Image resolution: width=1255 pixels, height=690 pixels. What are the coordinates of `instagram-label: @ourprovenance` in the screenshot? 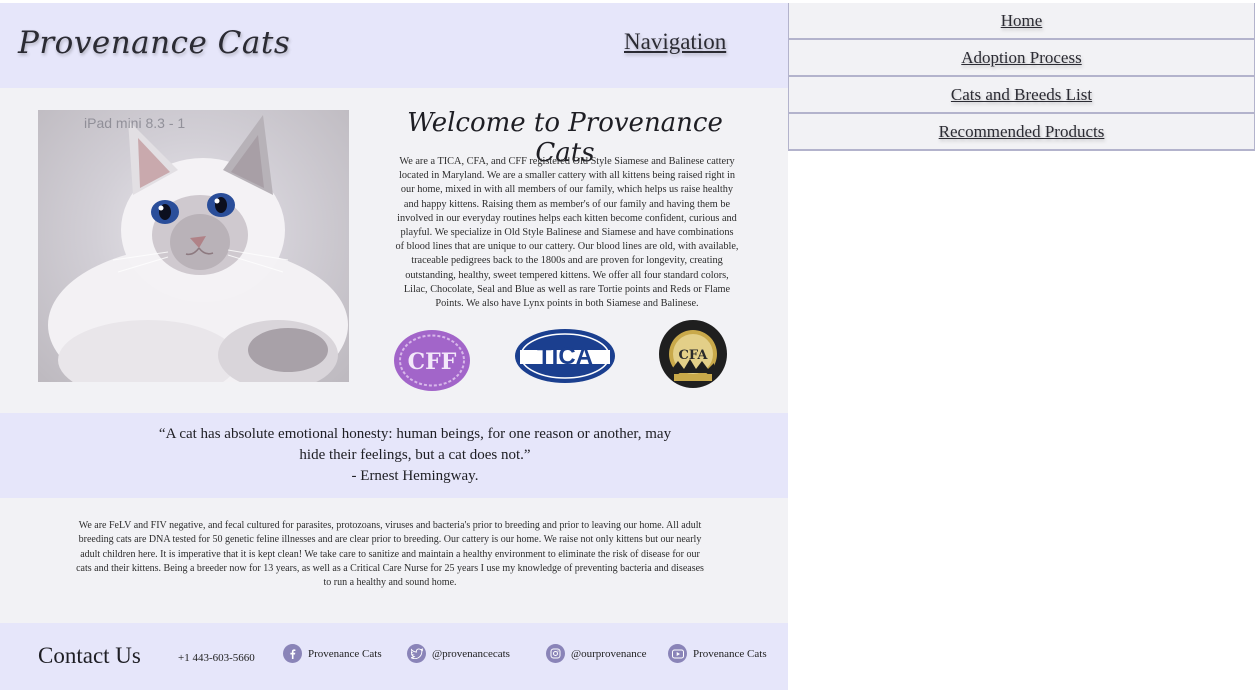 It's located at (609, 653).